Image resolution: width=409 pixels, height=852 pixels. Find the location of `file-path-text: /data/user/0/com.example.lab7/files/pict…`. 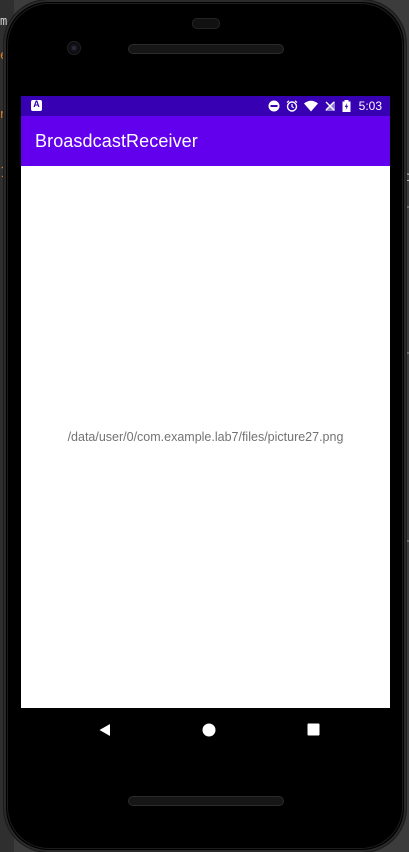

file-path-text: /data/user/0/com.example.lab7/files/pict… is located at coordinates (205, 437).